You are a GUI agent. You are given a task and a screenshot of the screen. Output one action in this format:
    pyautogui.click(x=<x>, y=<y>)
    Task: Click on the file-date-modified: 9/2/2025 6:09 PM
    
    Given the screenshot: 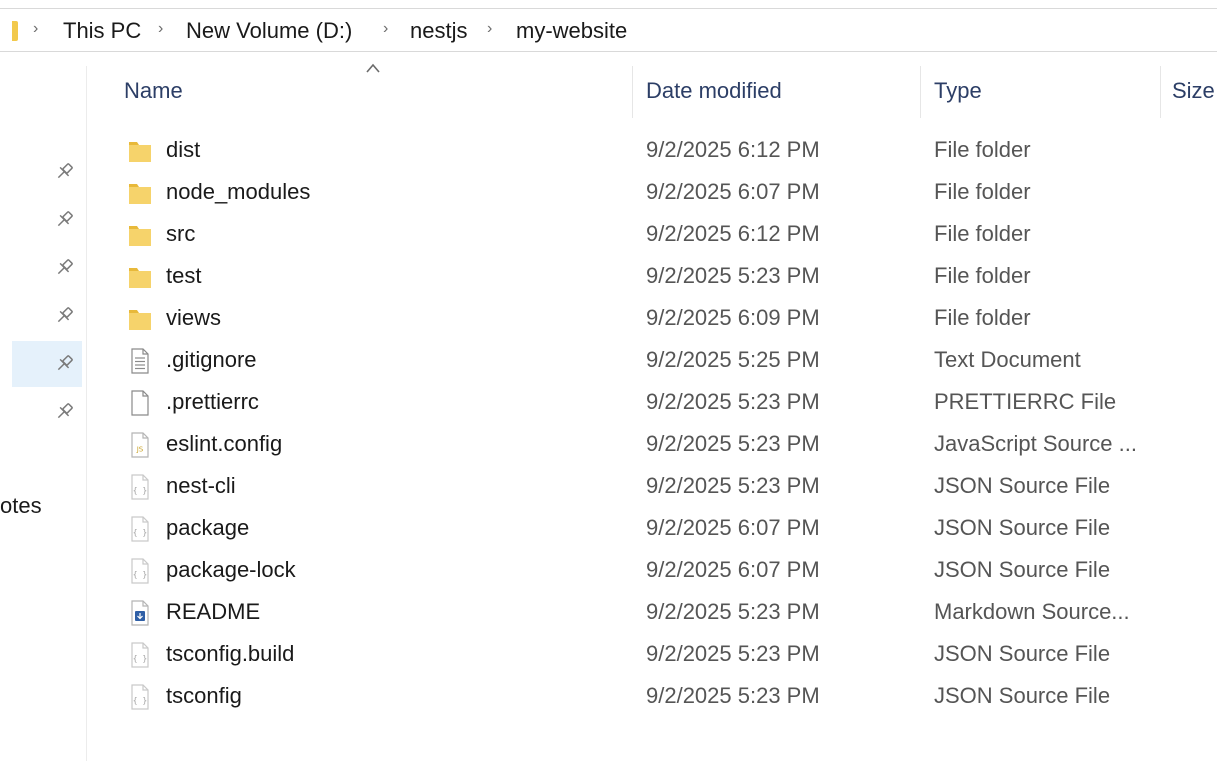 What is the action you would take?
    pyautogui.click(x=733, y=317)
    